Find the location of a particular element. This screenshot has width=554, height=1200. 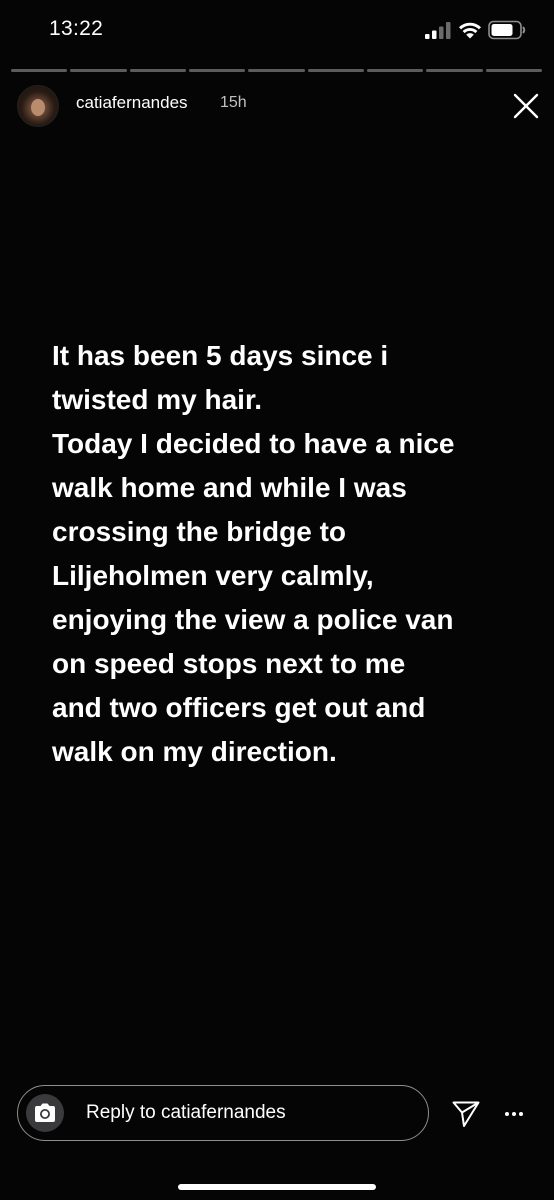

story-line: walk home and while I was is located at coordinates (229, 487).